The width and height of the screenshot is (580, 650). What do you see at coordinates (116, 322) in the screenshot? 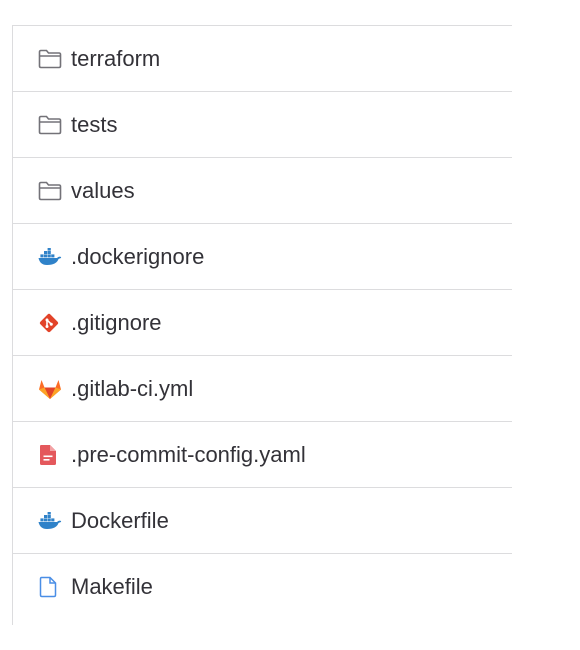
I see `file-name: .gitignore` at bounding box center [116, 322].